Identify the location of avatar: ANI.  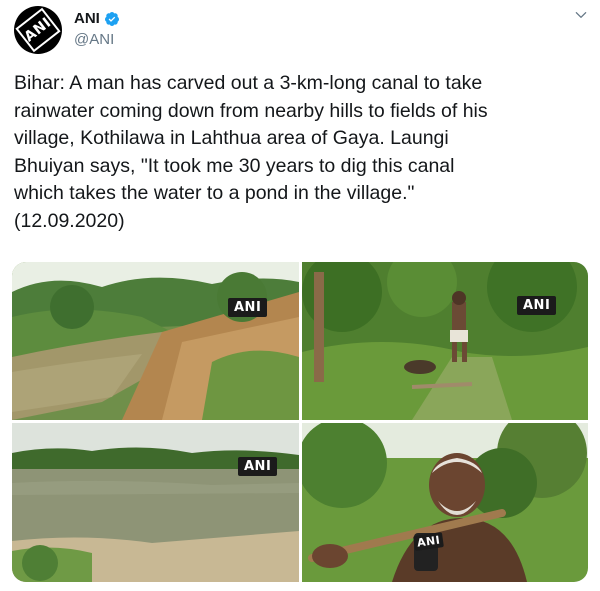
(38, 30).